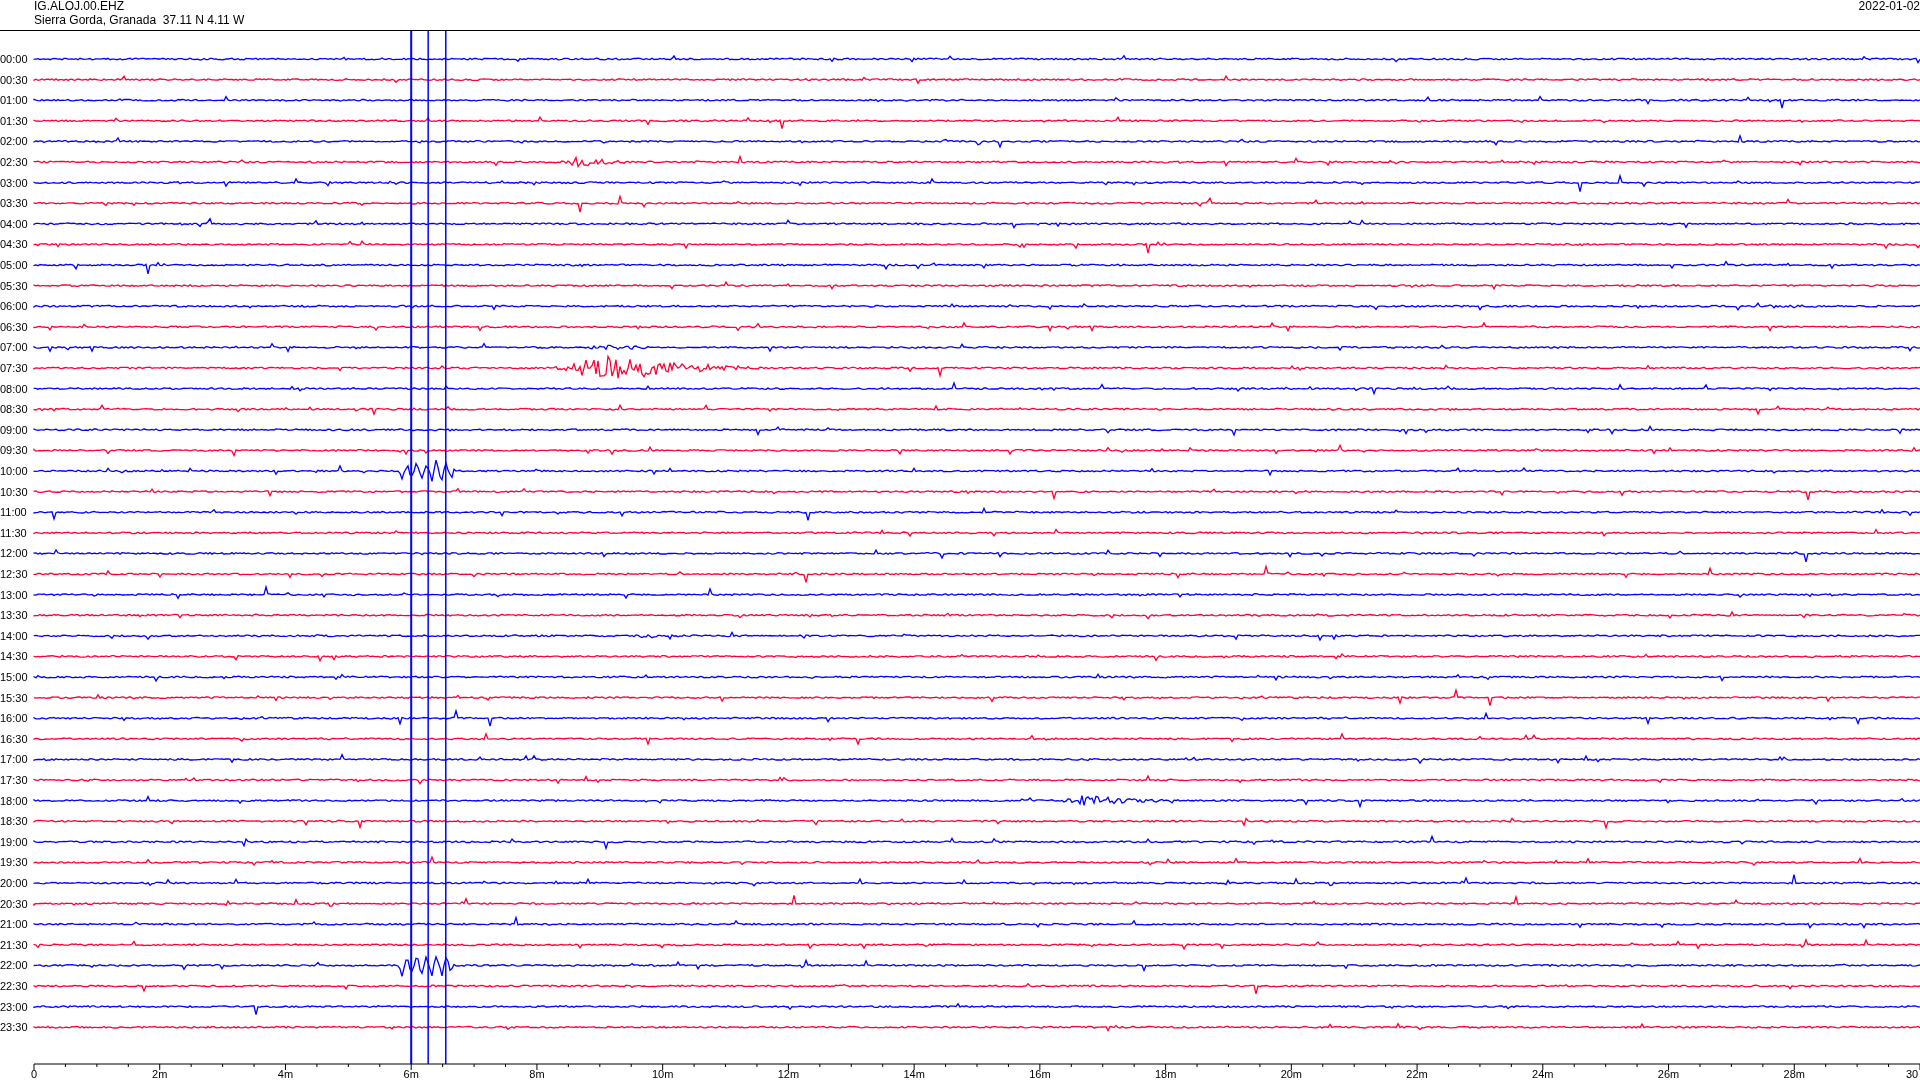 Image resolution: width=1920 pixels, height=1080 pixels. I want to click on row-time-label: 13:30, so click(14, 615).